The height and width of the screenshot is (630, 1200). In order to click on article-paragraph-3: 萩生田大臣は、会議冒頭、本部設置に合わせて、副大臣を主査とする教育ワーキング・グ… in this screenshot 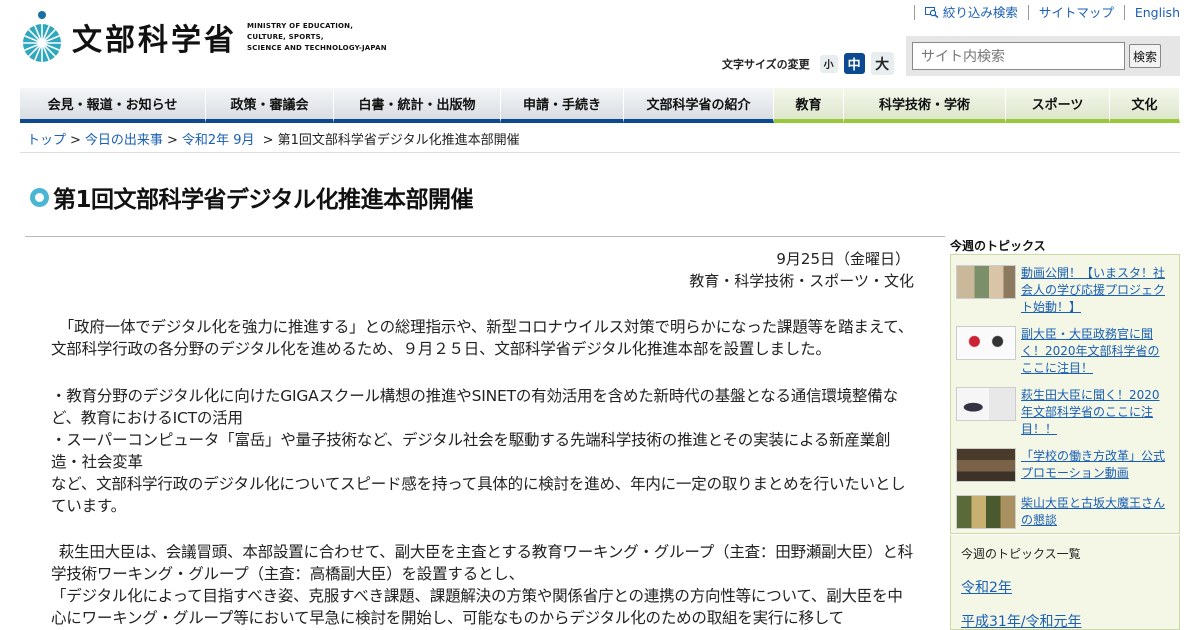, I will do `click(482, 585)`.